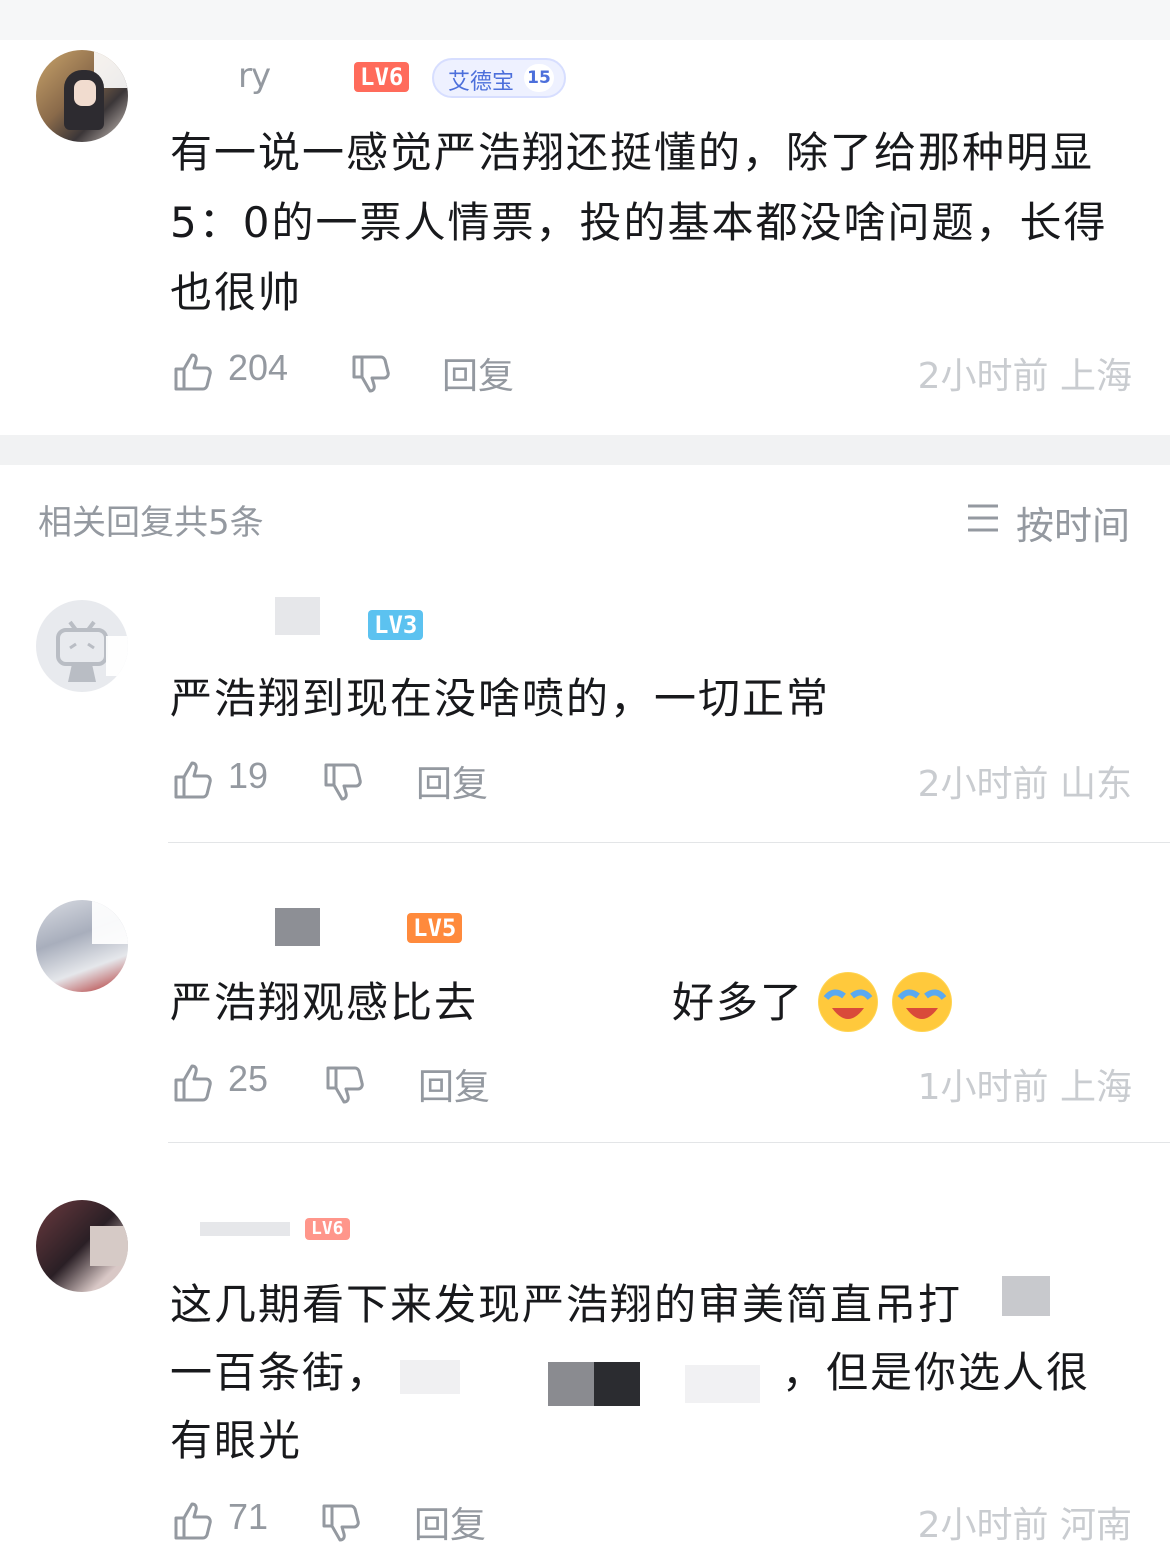 The height and width of the screenshot is (1548, 1170). What do you see at coordinates (1024, 784) in the screenshot?
I see `reply-1-time-location: 2小时前 山东` at bounding box center [1024, 784].